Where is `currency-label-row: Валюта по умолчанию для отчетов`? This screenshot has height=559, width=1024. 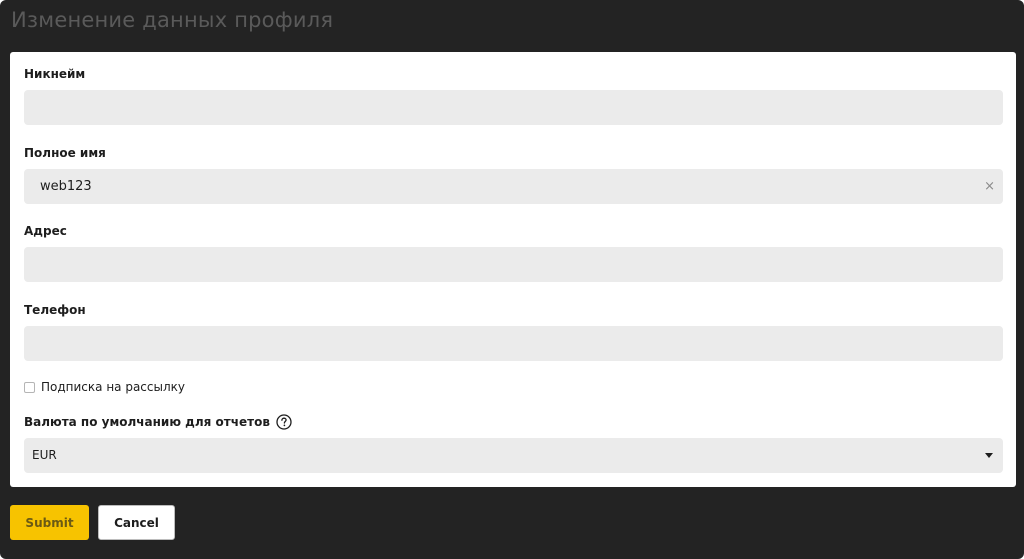
currency-label-row: Валюта по умолчанию для отчетов is located at coordinates (158, 422).